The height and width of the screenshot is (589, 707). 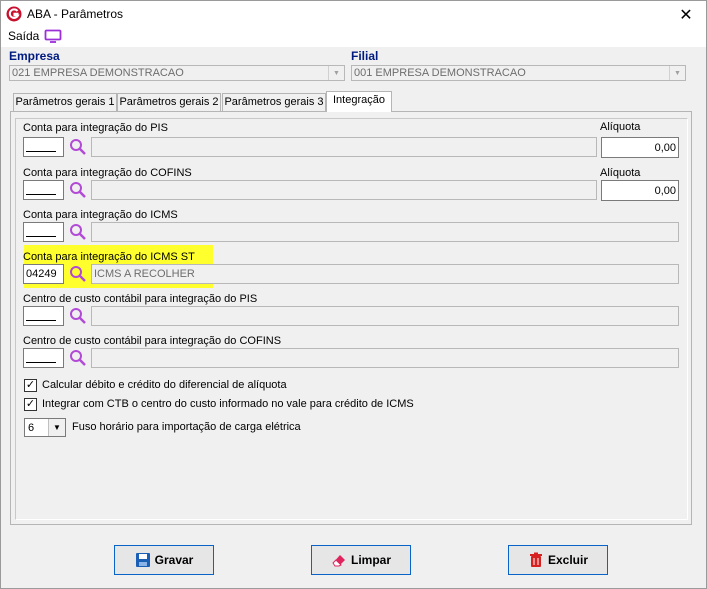 I want to click on cofins-search-icon, so click(x=78, y=190).